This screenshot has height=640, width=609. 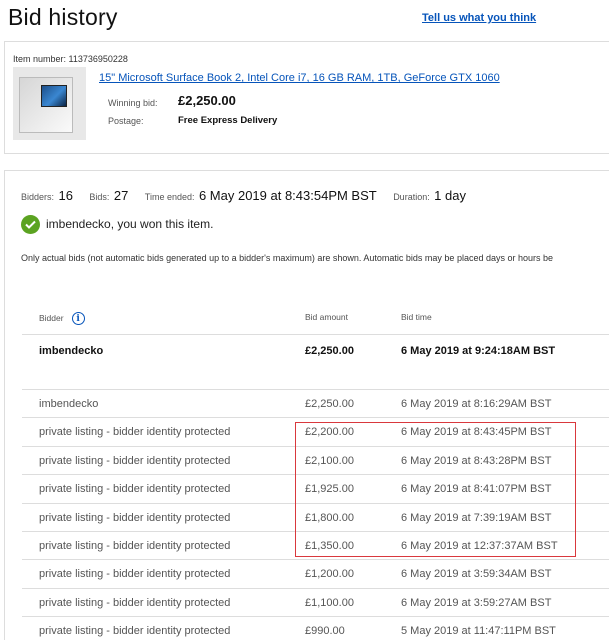 What do you see at coordinates (126, 121) in the screenshot?
I see `postage-label: Postage:` at bounding box center [126, 121].